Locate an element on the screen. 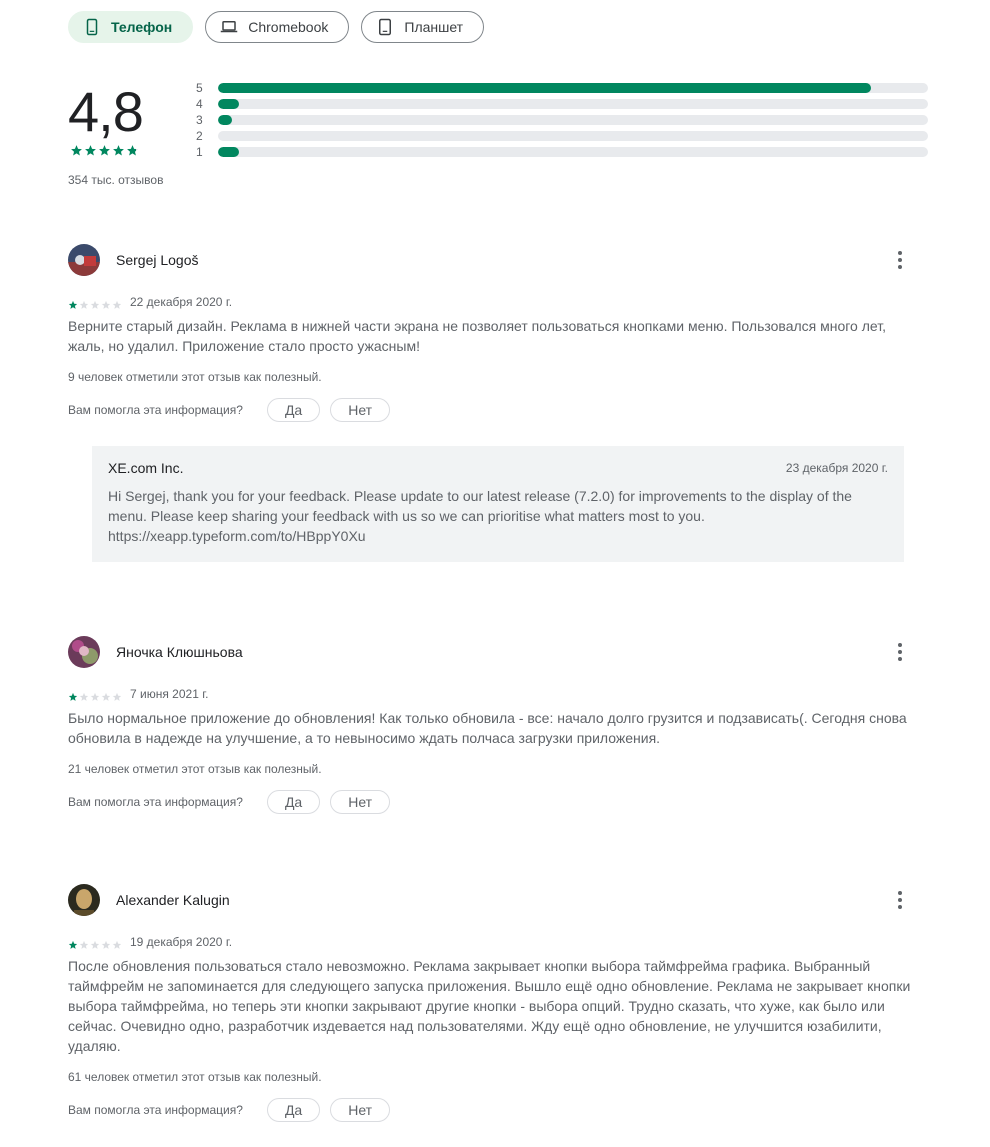  histogram-label: 5 is located at coordinates (199, 88).